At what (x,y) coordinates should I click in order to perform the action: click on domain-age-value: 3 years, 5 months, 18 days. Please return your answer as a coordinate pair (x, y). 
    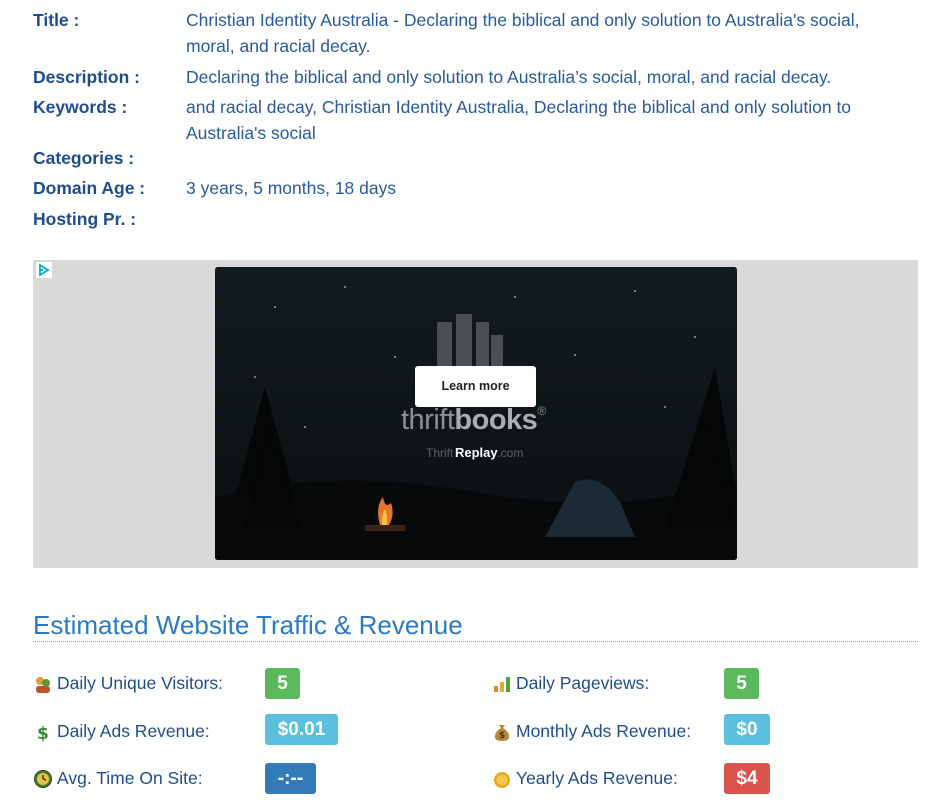
    Looking at the image, I should click on (291, 188).